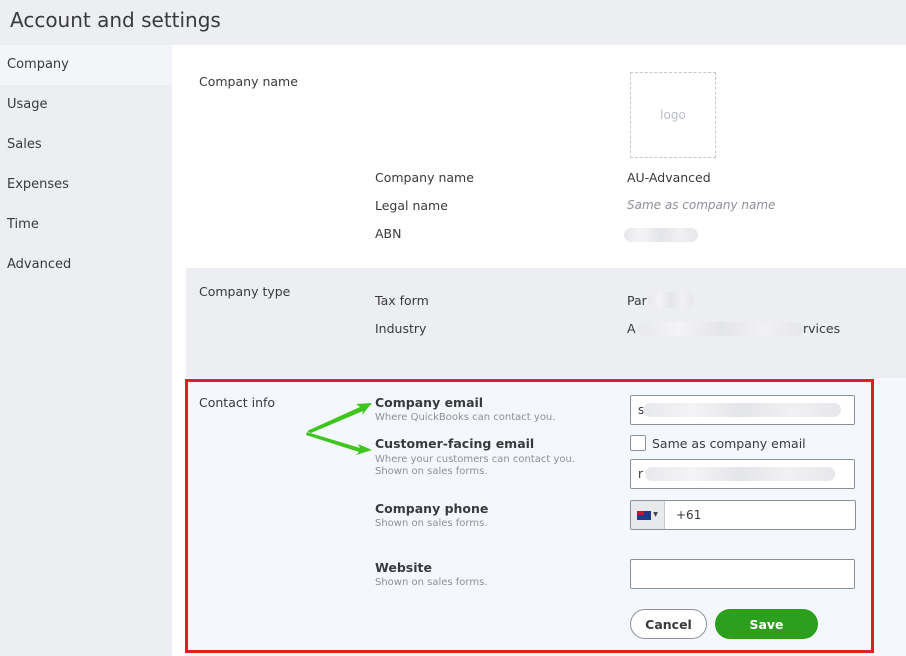  What do you see at coordinates (402, 300) in the screenshot?
I see `tax-form-label: Tax form` at bounding box center [402, 300].